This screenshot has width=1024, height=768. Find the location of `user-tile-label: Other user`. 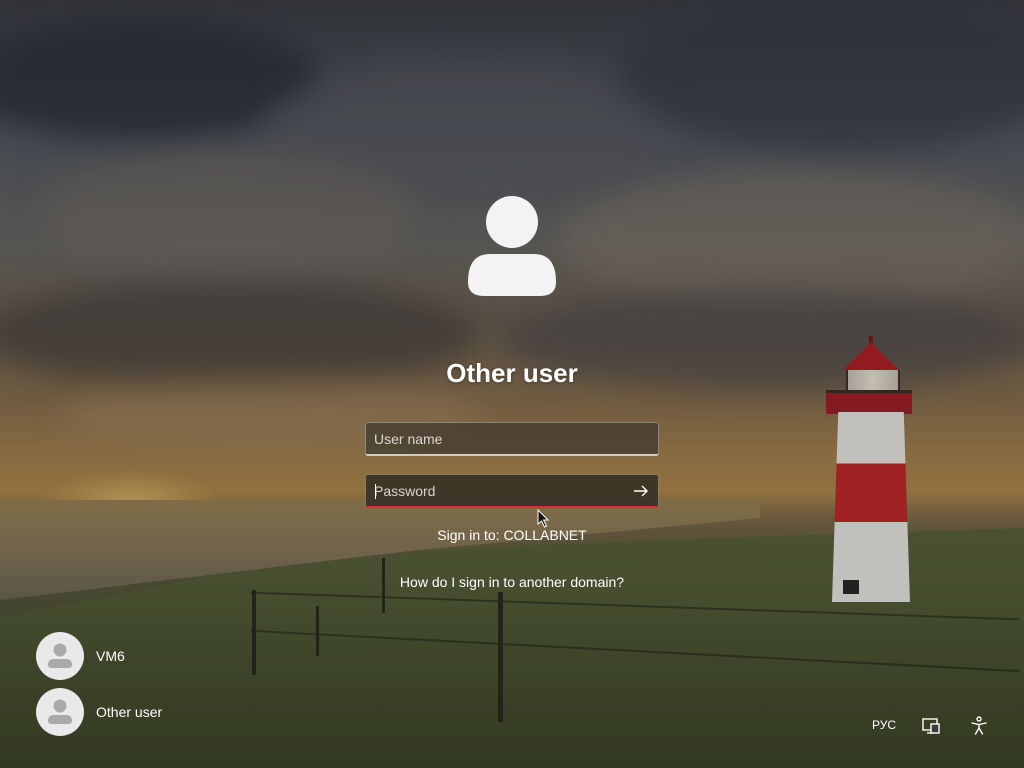

user-tile-label: Other user is located at coordinates (129, 712).